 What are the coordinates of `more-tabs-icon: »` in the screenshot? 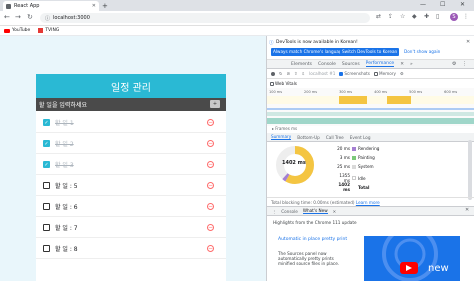 It's located at (411, 64).